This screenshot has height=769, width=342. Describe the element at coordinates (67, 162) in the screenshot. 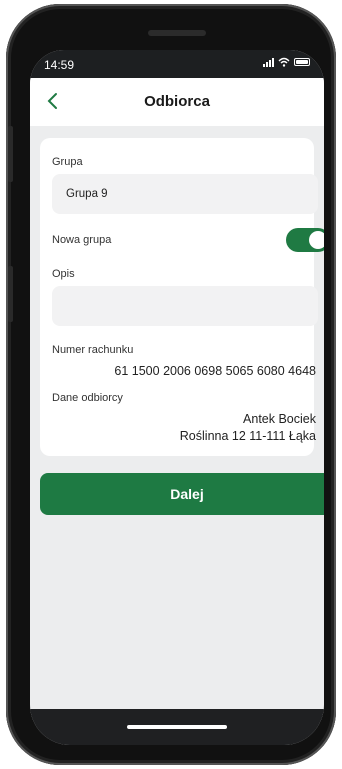

I see `group-label: Grupa` at that location.